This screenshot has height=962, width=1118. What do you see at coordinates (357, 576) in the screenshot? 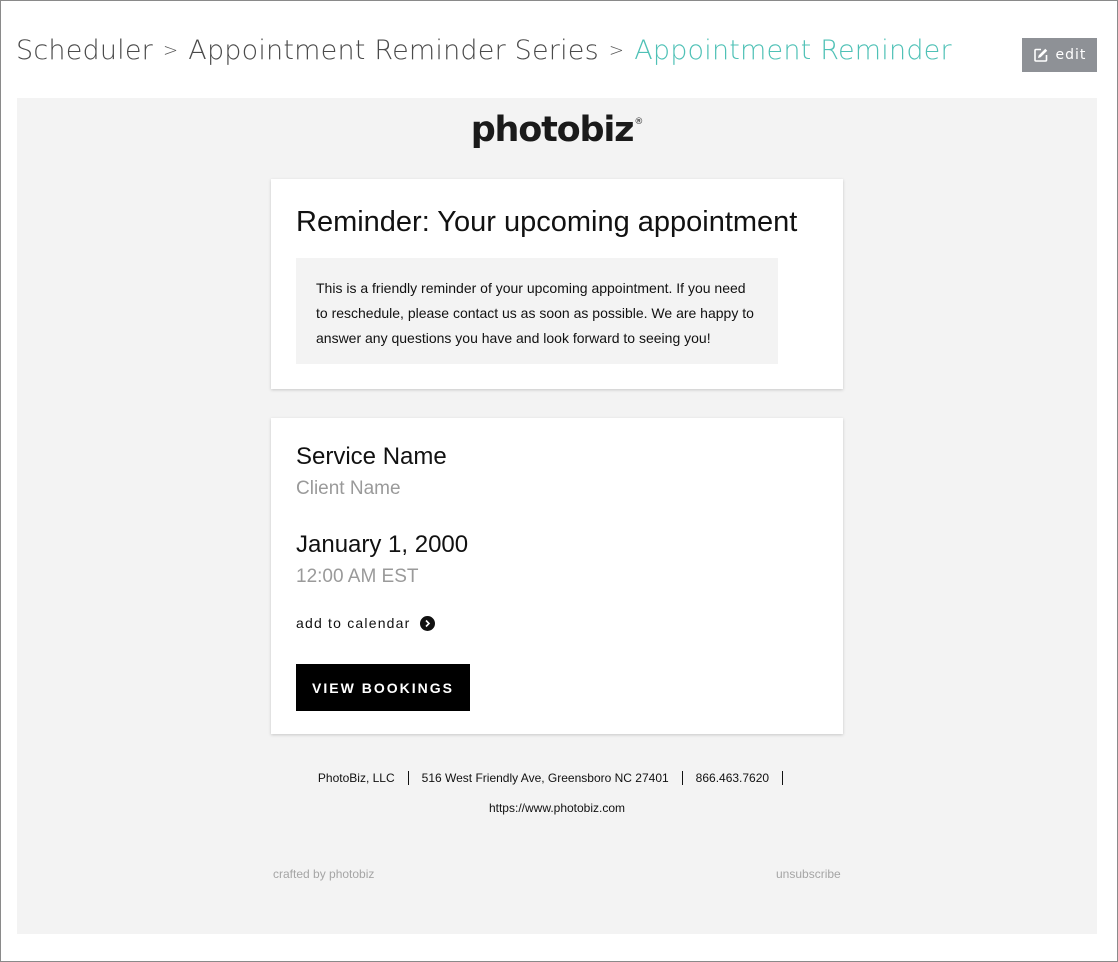
I see `appointment-time: 12:00 AM EST` at bounding box center [357, 576].